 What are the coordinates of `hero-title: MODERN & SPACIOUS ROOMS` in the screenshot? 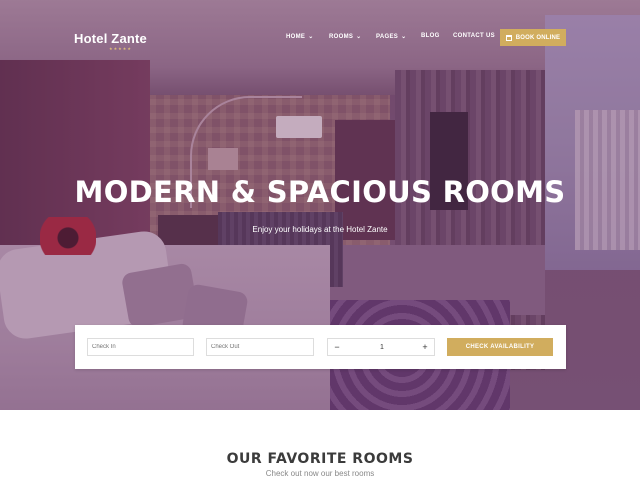 It's located at (320, 192).